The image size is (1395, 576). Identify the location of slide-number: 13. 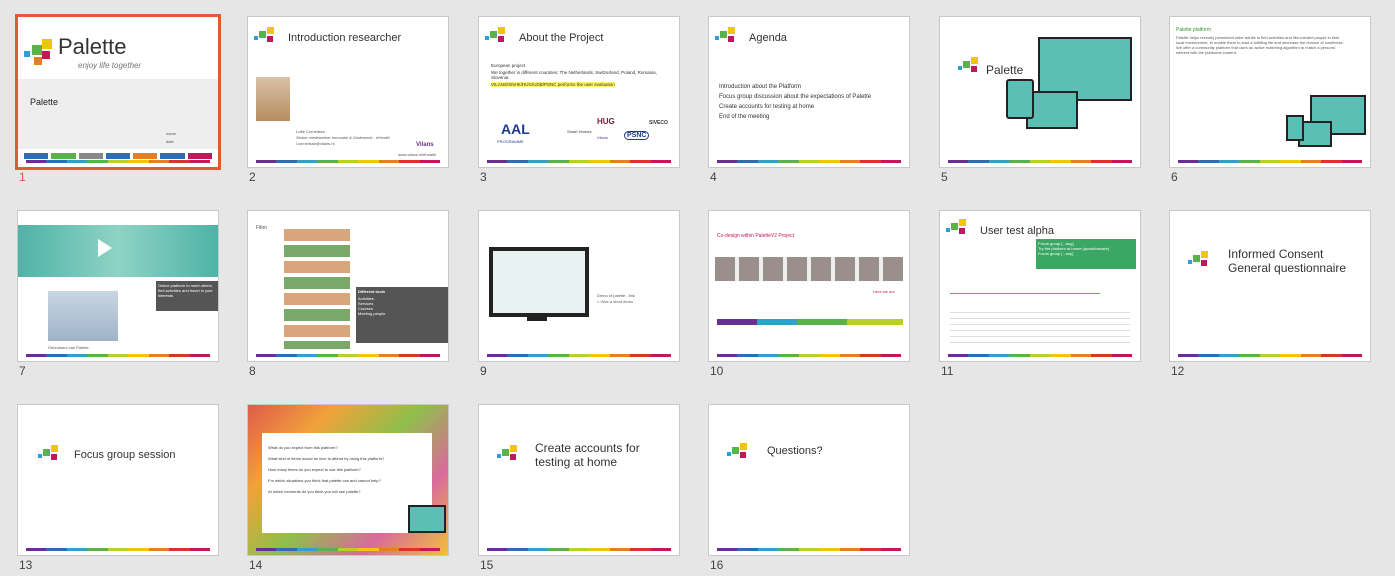
(26, 565).